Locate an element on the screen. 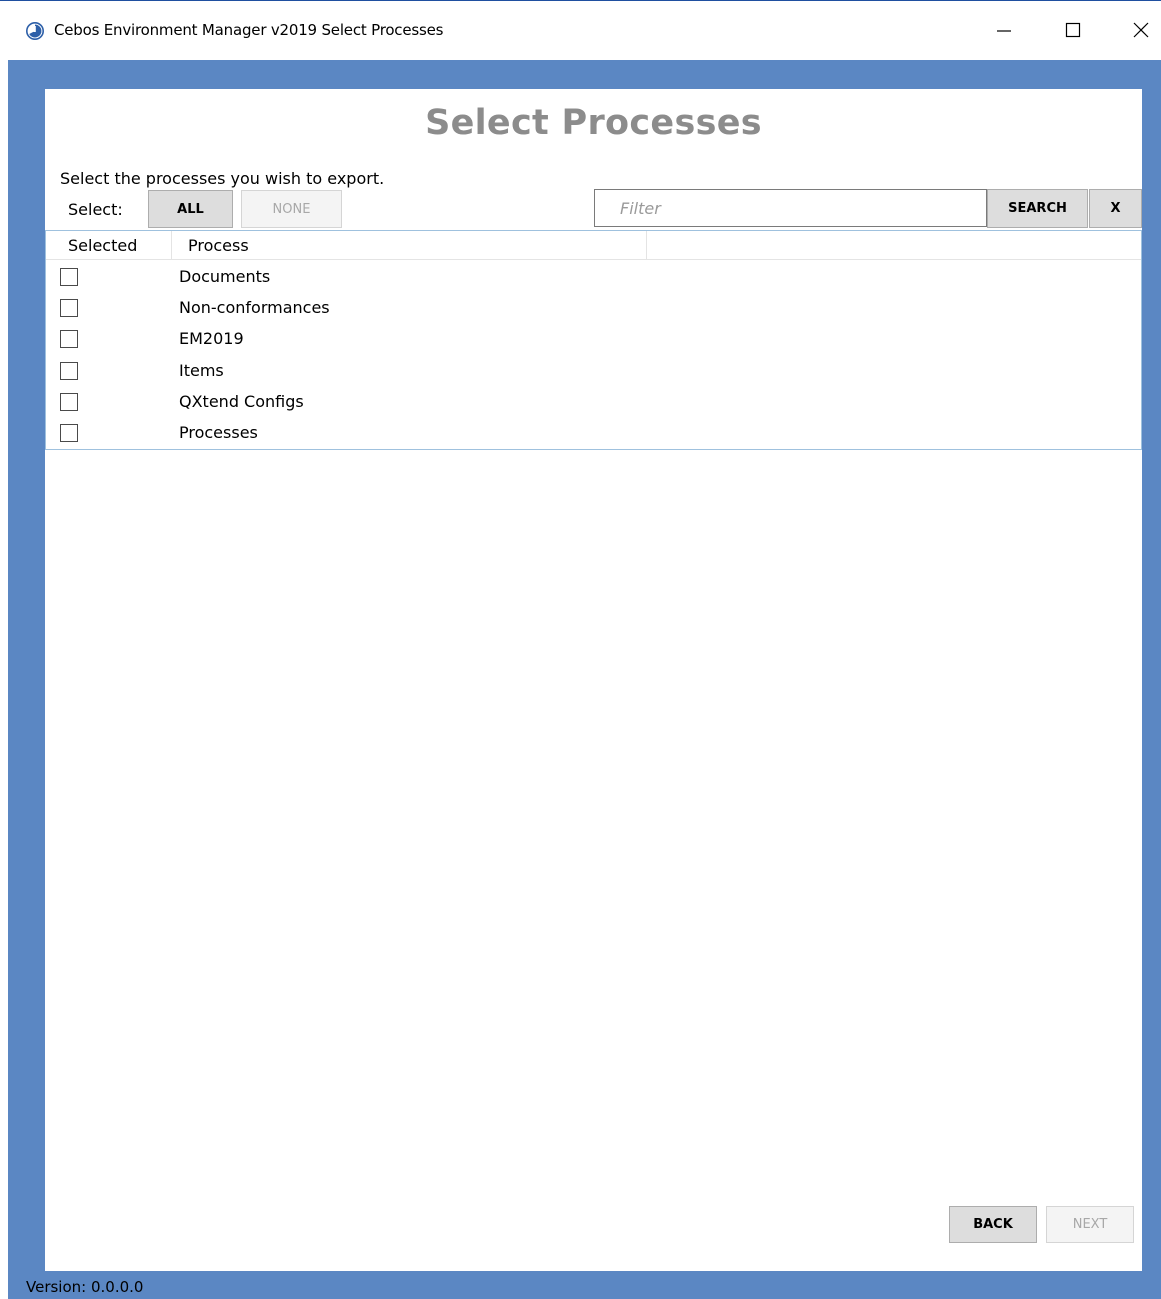  select-label: Select: is located at coordinates (95, 209).